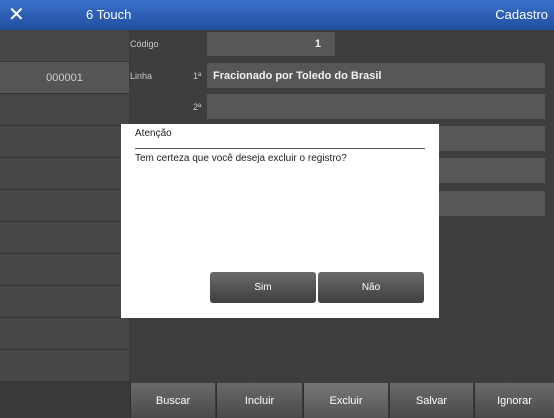 The image size is (554, 418). Describe the element at coordinates (64, 78) in the screenshot. I see `list-item-selected: 000001` at that location.